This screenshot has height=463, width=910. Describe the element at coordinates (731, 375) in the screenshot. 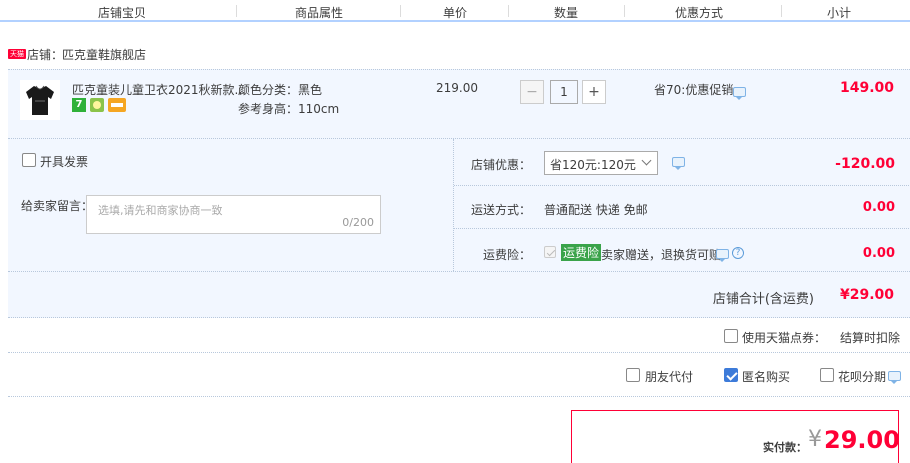

I see `anonymous-purchase-checkbox` at that location.